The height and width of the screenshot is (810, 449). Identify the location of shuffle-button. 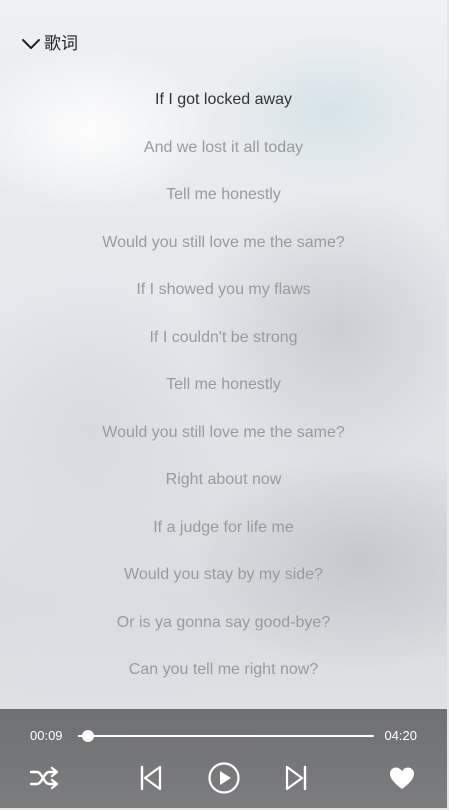
(45, 778).